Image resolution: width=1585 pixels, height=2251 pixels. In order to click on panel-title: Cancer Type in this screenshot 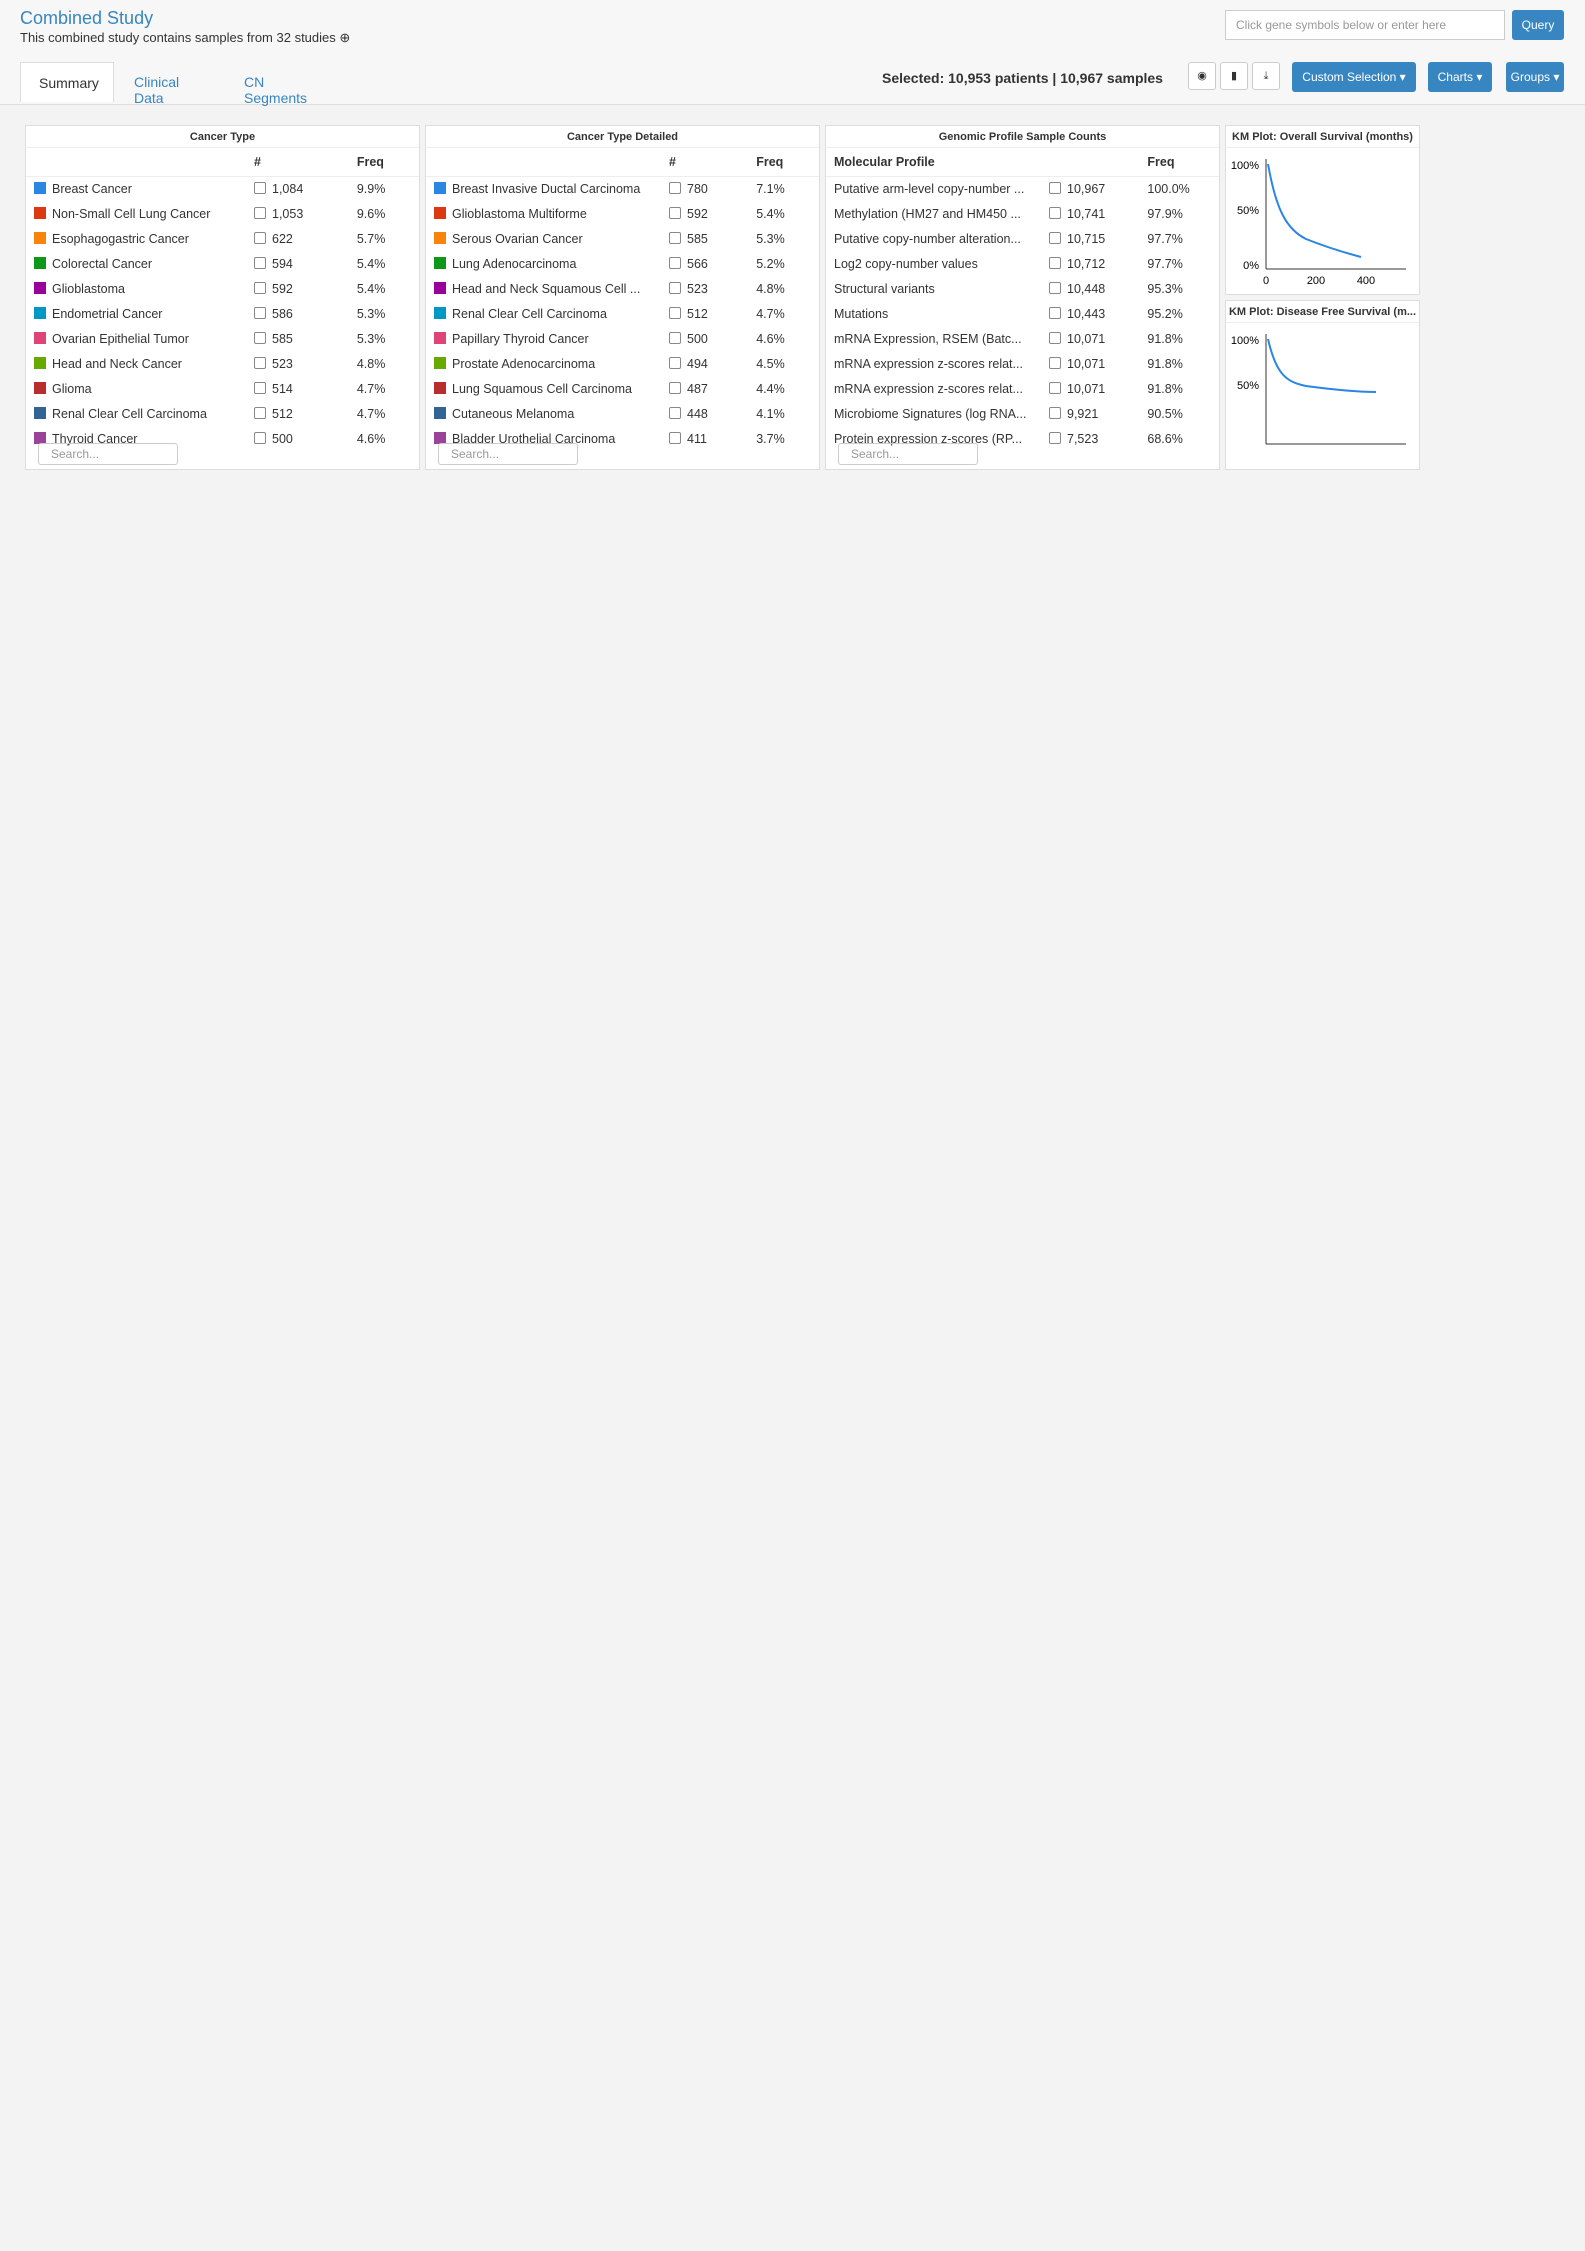, I will do `click(222, 137)`.